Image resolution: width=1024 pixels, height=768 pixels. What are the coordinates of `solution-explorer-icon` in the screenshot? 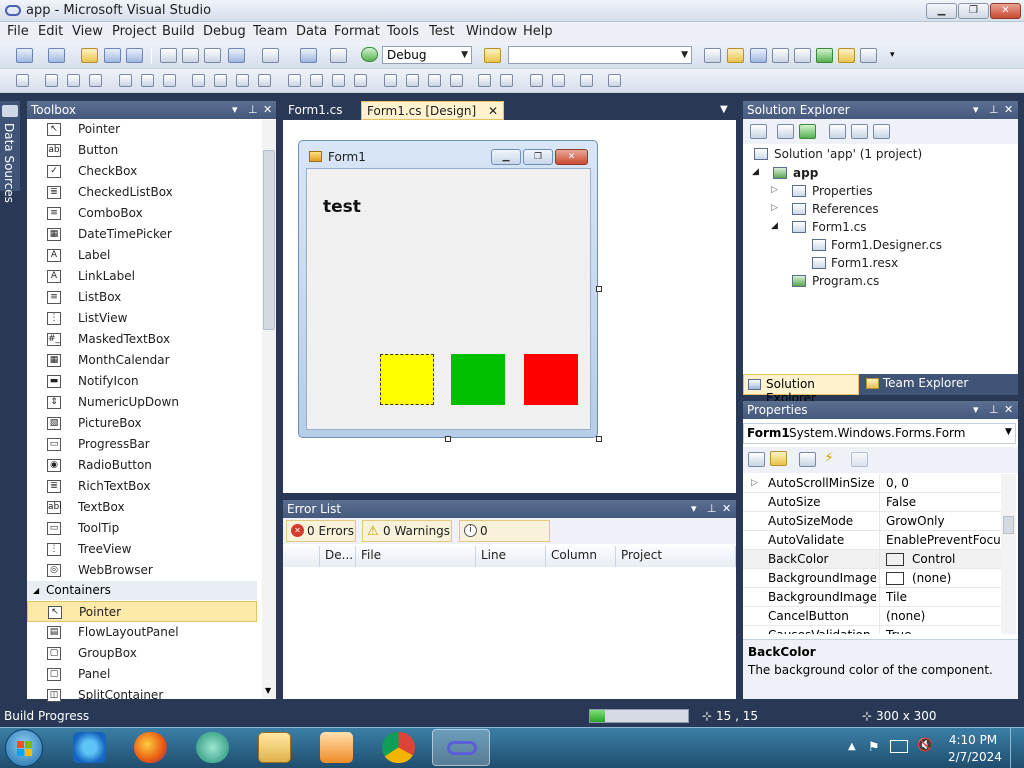 It's located at (712, 55).